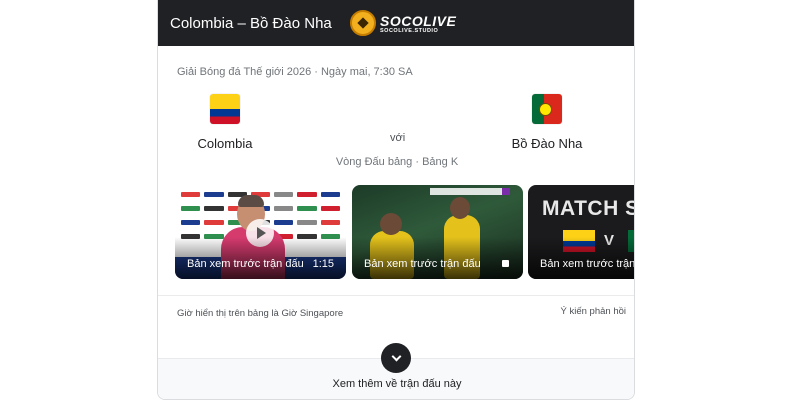 This screenshot has height=400, width=800. I want to click on socolive-logo: SOCOLIVE SOCOLIVE.STUDIO, so click(403, 23).